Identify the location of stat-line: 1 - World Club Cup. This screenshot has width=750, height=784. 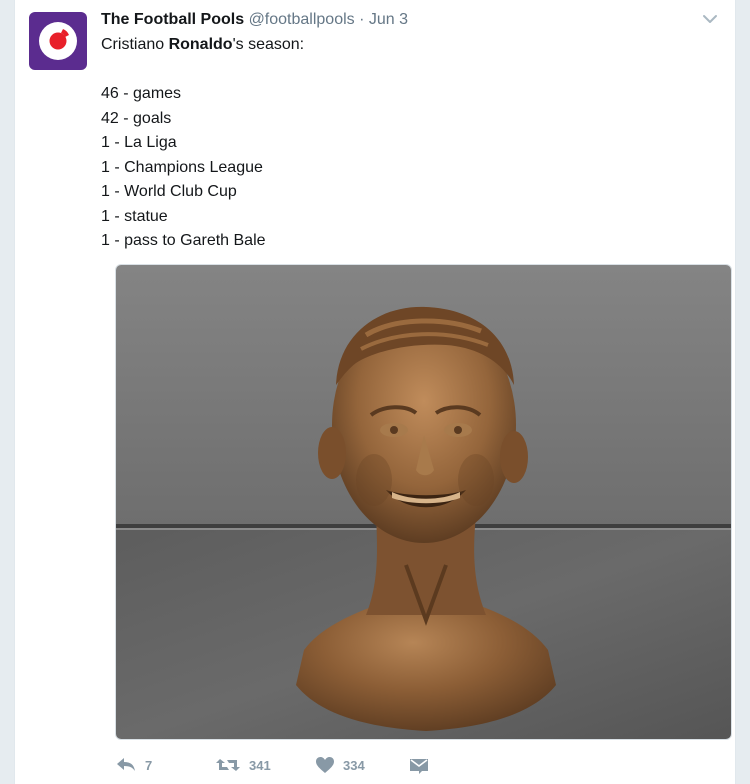
(169, 191).